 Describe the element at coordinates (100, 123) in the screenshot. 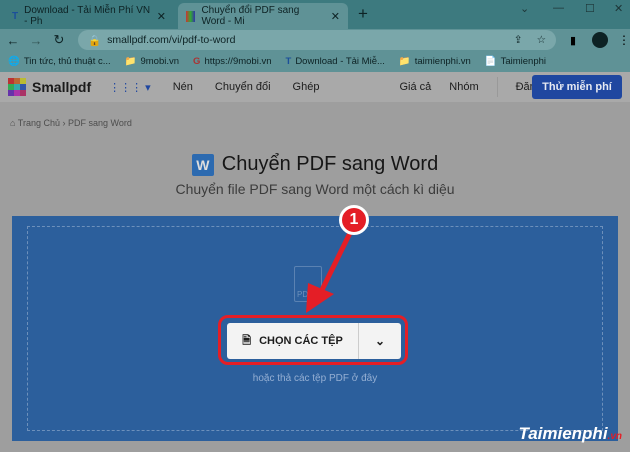

I see `breadcrumb-current: PDF sang Word` at that location.